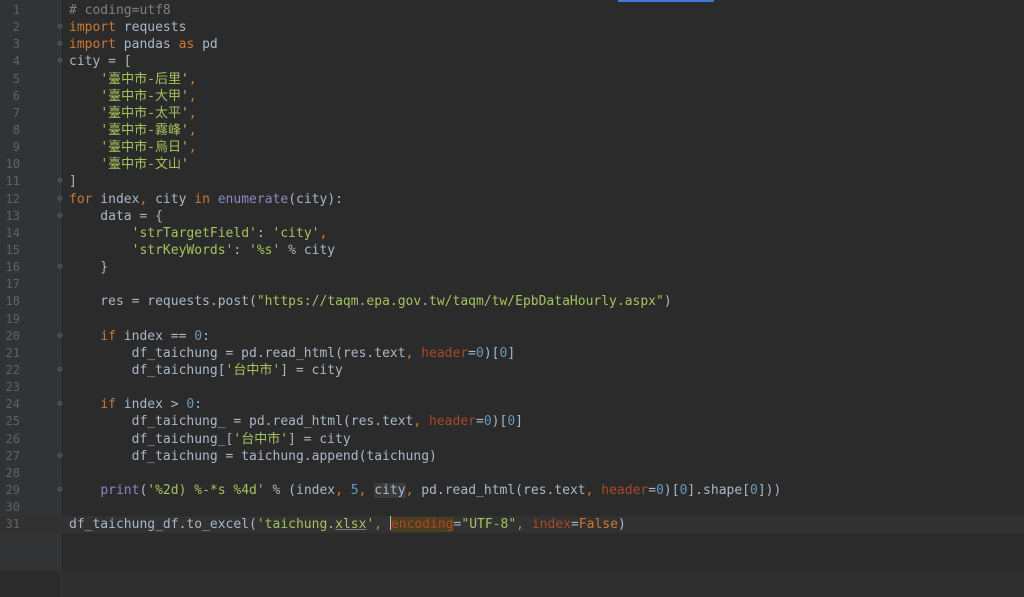 The height and width of the screenshot is (597, 1024). What do you see at coordinates (12, 507) in the screenshot?
I see `line-number: 30` at bounding box center [12, 507].